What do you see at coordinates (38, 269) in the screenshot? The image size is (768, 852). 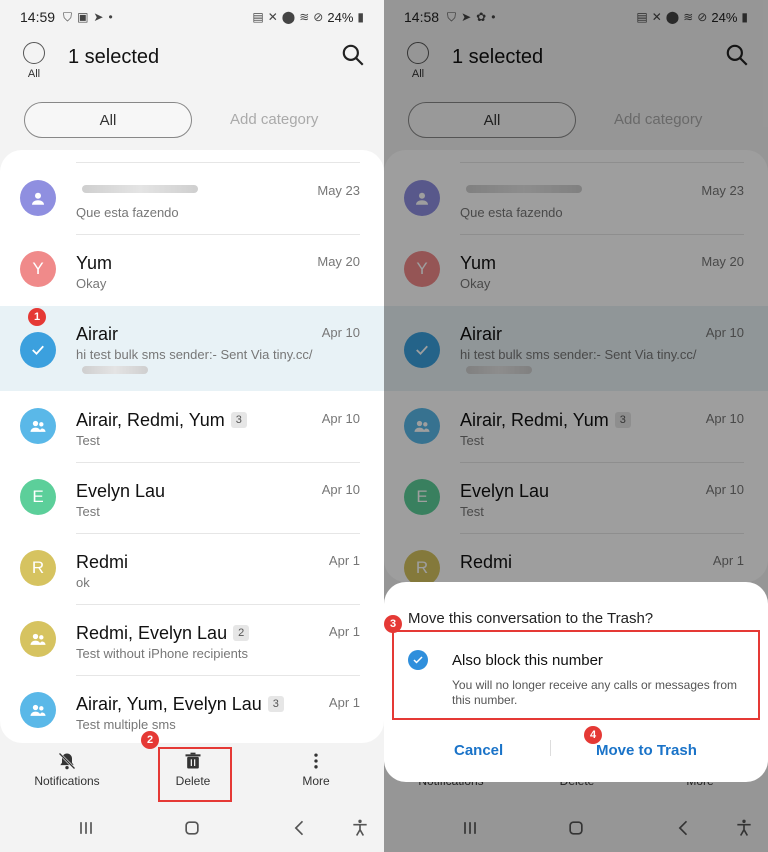 I see `avatar: Y` at bounding box center [38, 269].